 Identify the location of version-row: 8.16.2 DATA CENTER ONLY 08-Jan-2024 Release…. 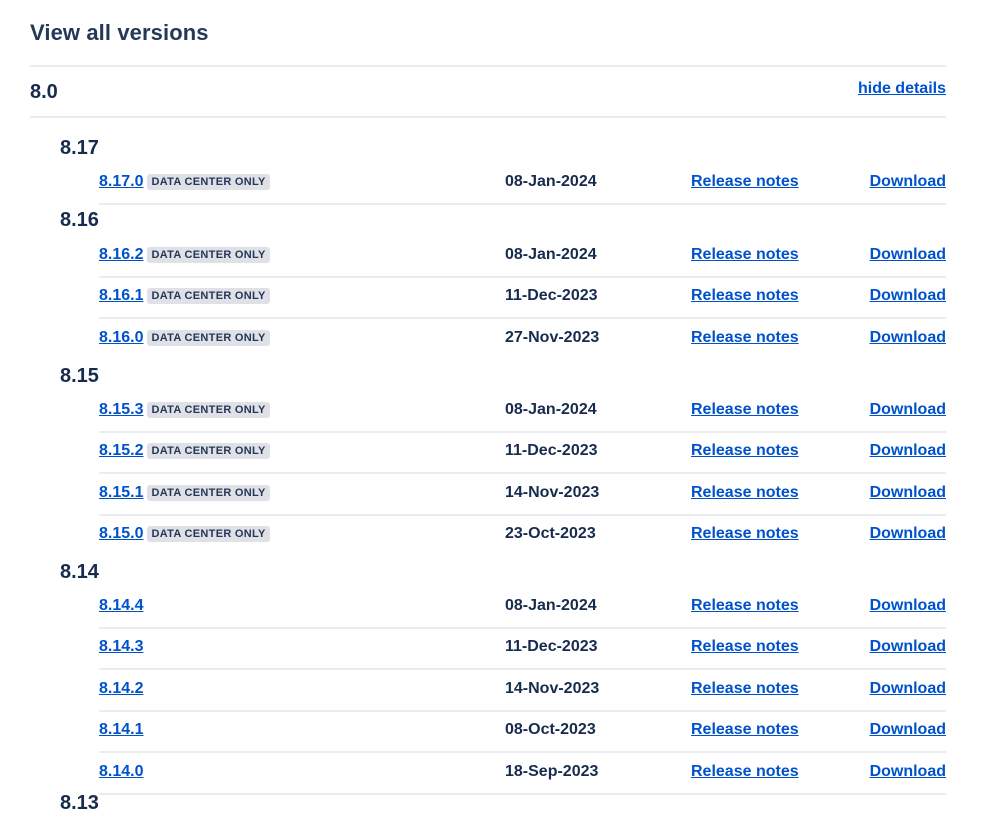
(522, 257).